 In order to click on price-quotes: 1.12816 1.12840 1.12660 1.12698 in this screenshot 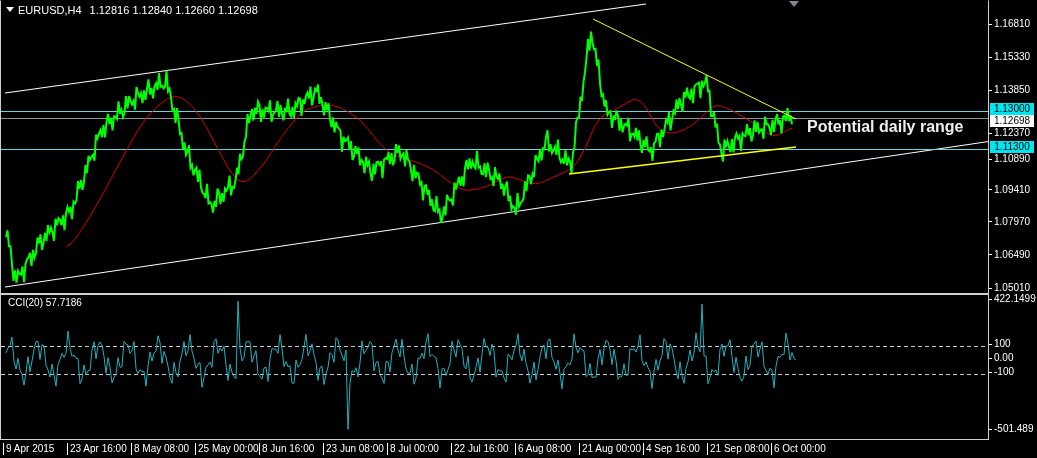, I will do `click(173, 10)`.